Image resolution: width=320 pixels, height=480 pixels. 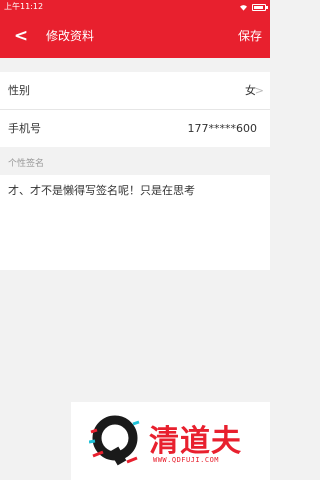 What do you see at coordinates (101, 190) in the screenshot?
I see `signature-text: 才、才不是懒得写签名呢！只是在思考` at bounding box center [101, 190].